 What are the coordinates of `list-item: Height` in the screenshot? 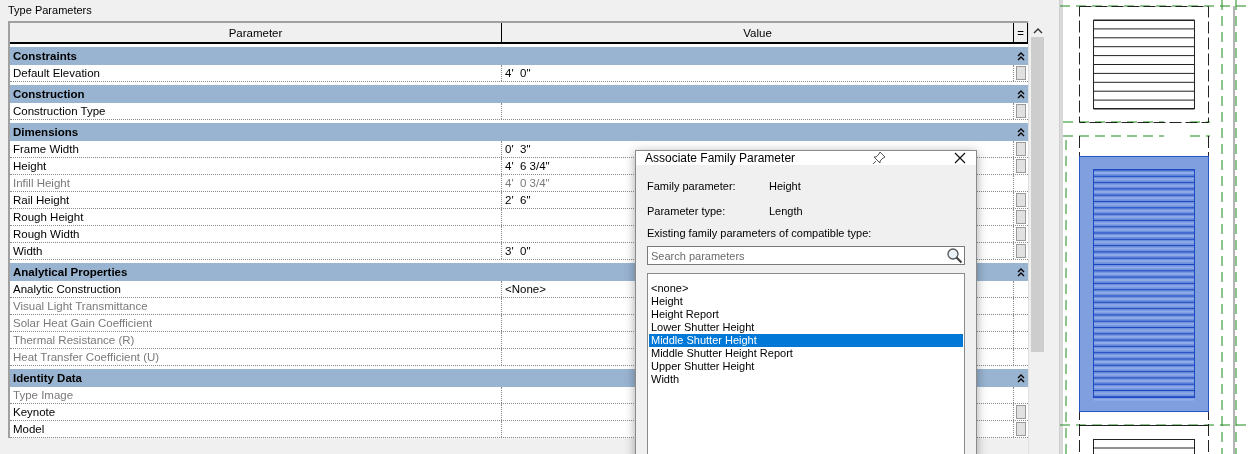 It's located at (806, 301).